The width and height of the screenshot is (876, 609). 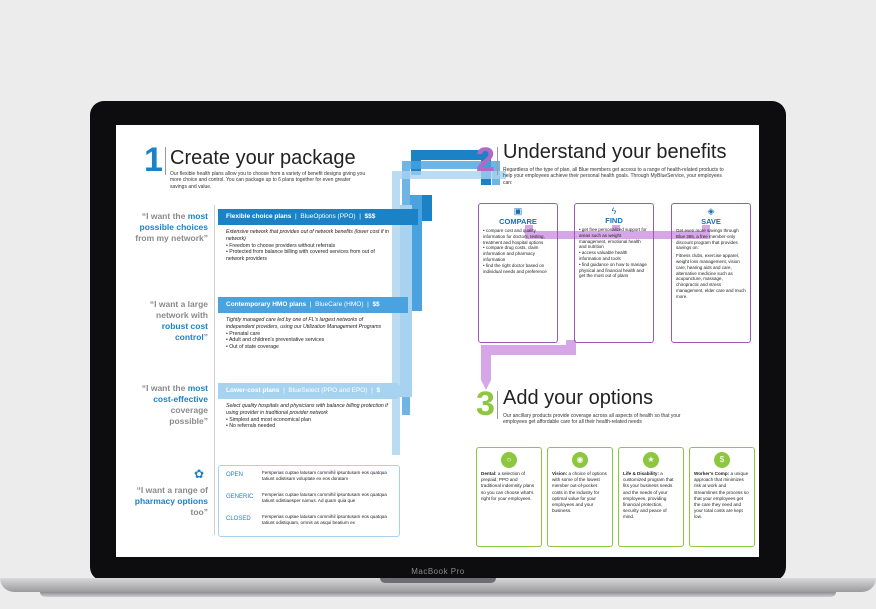 I want to click on find-icon: ϟ, so click(x=614, y=211).